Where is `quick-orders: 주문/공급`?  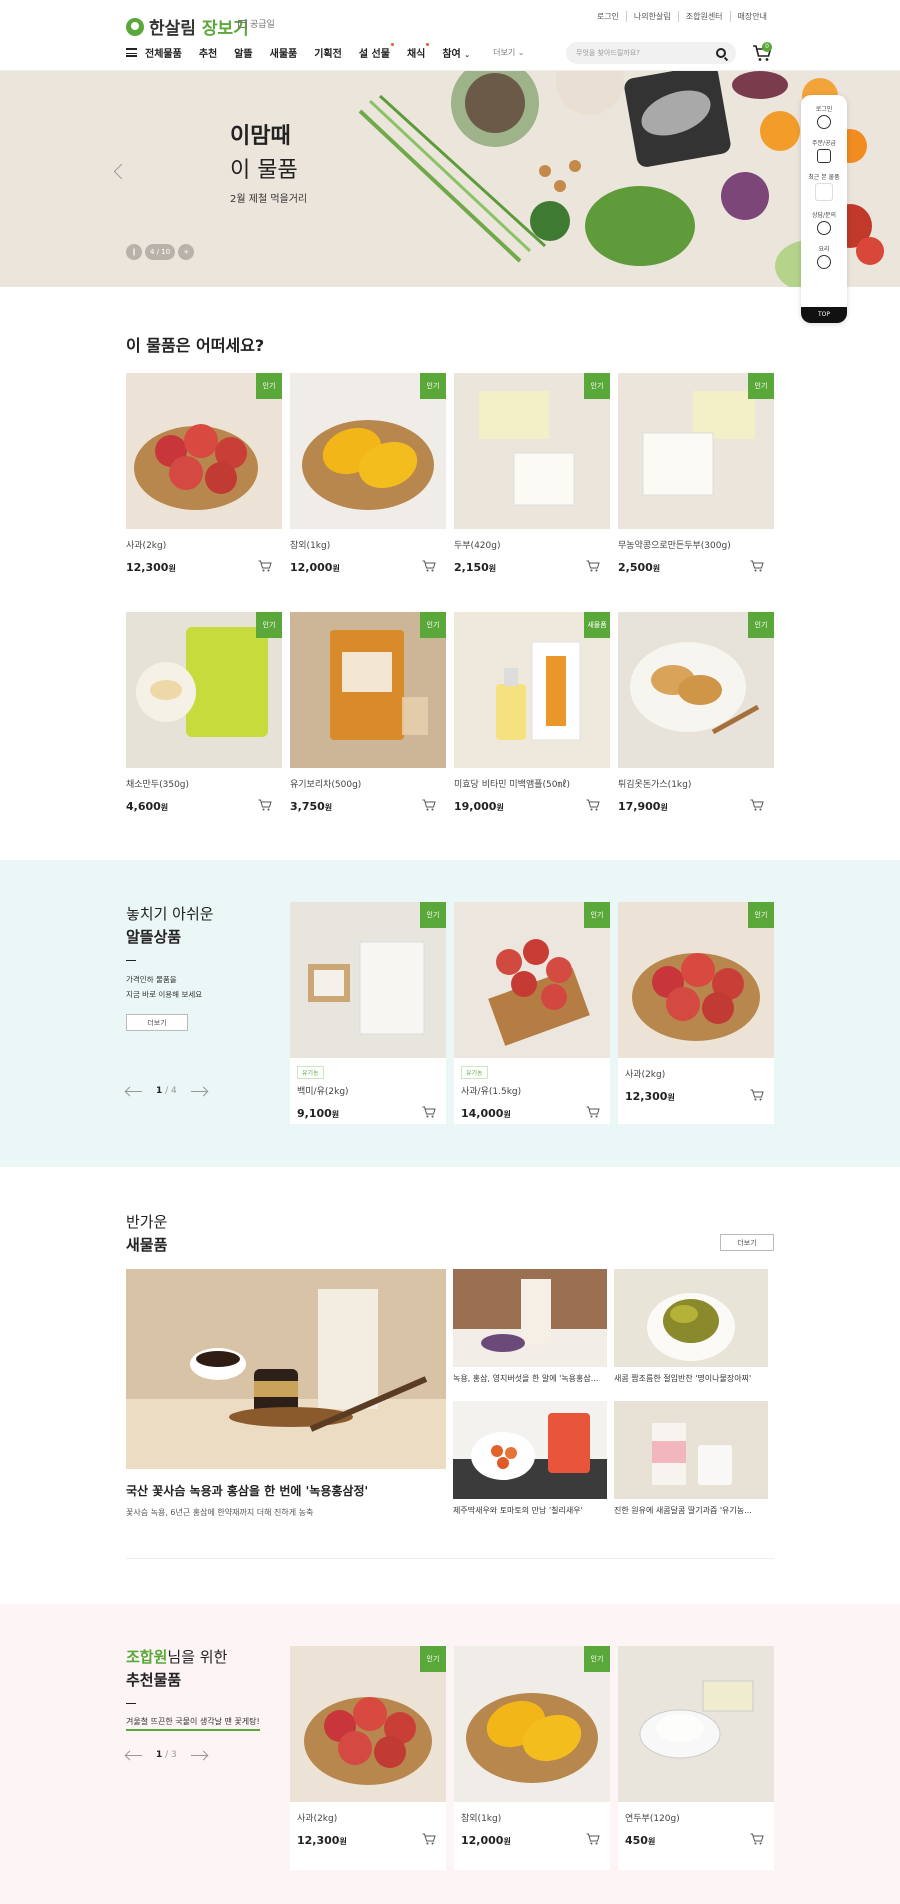 quick-orders: 주문/공급 is located at coordinates (824, 150).